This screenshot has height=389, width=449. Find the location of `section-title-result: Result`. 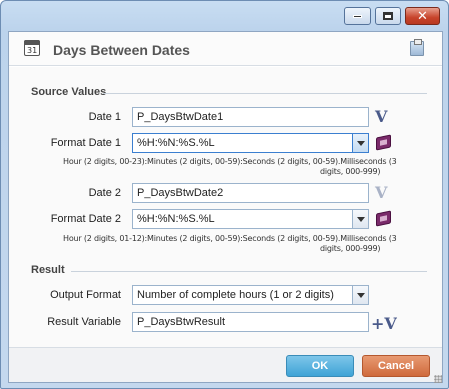

section-title-result: Result is located at coordinates (48, 270).